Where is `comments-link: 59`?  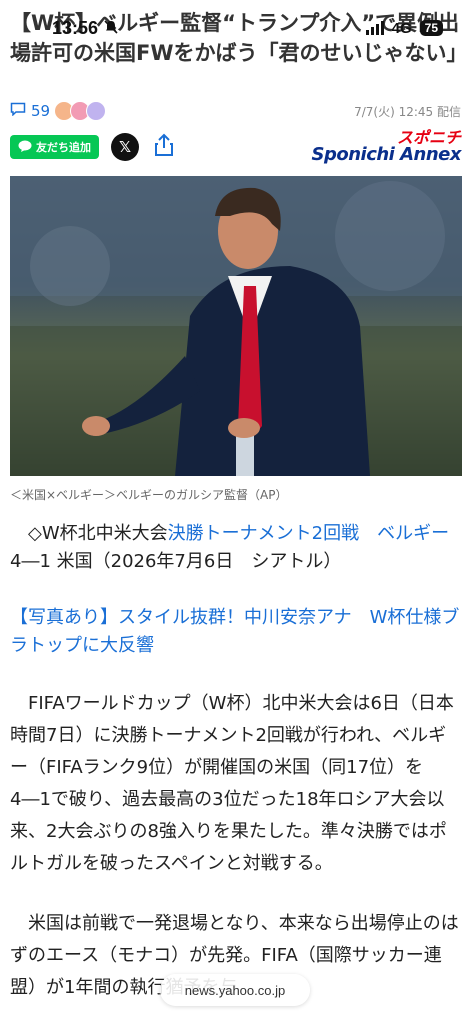 comments-link: 59 is located at coordinates (30, 111).